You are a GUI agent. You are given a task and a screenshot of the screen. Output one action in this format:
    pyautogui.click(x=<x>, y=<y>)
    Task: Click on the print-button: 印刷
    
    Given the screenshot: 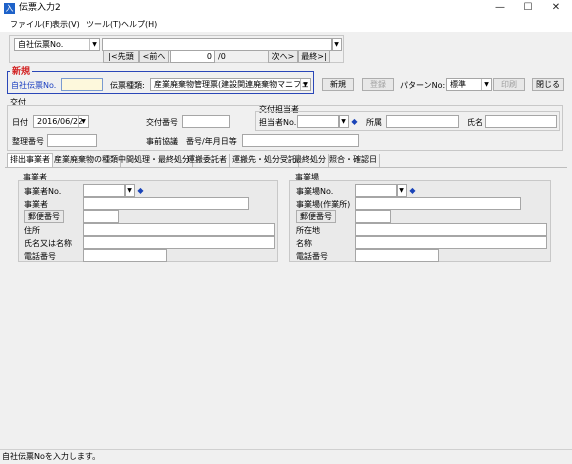 What is the action you would take?
    pyautogui.click(x=509, y=84)
    